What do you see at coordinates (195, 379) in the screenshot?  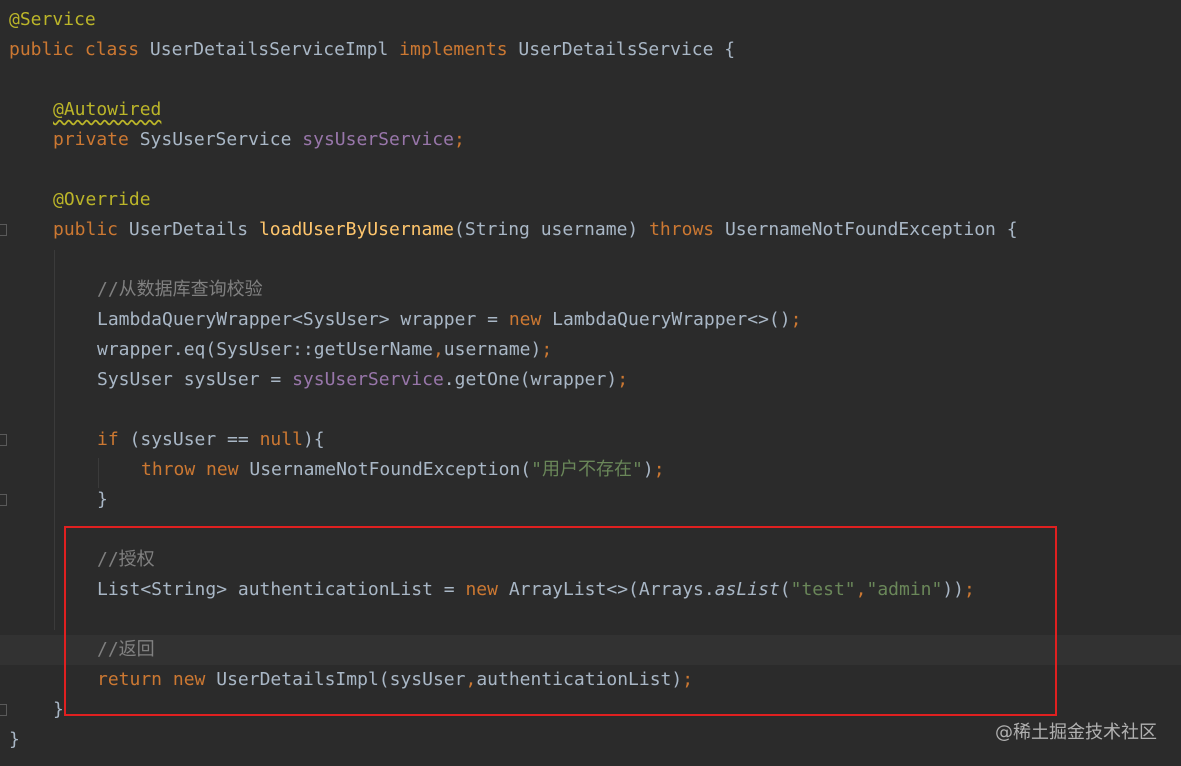 I see `code-text: SysUser sysUser =` at bounding box center [195, 379].